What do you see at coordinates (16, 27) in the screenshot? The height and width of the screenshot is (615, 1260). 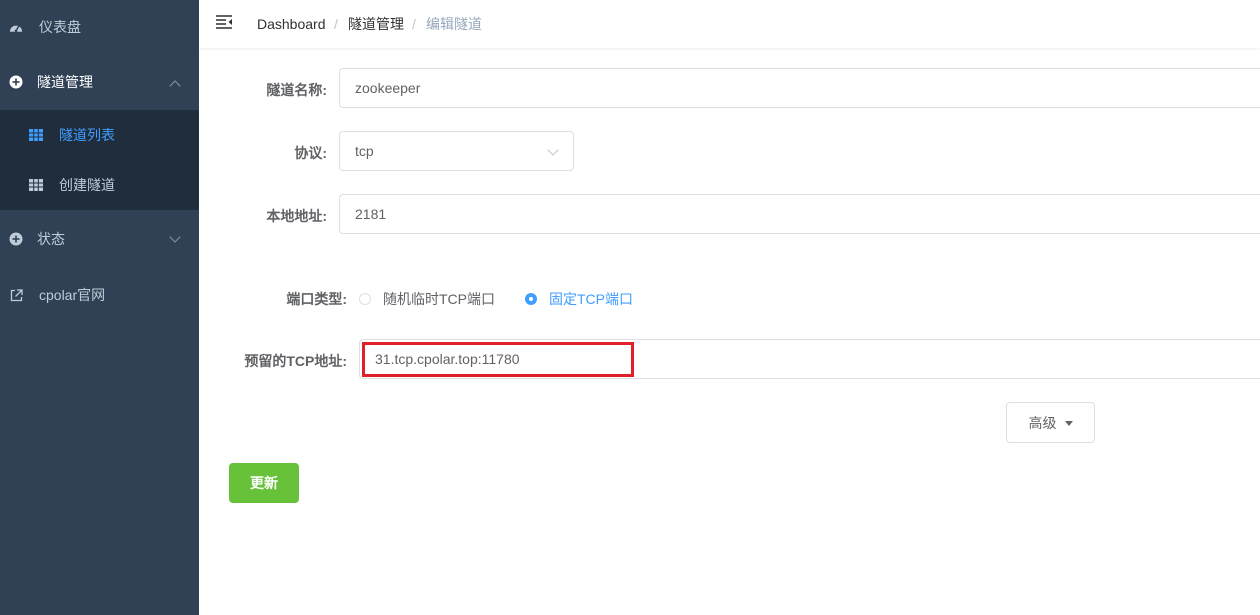 I see `dashboard-icon` at bounding box center [16, 27].